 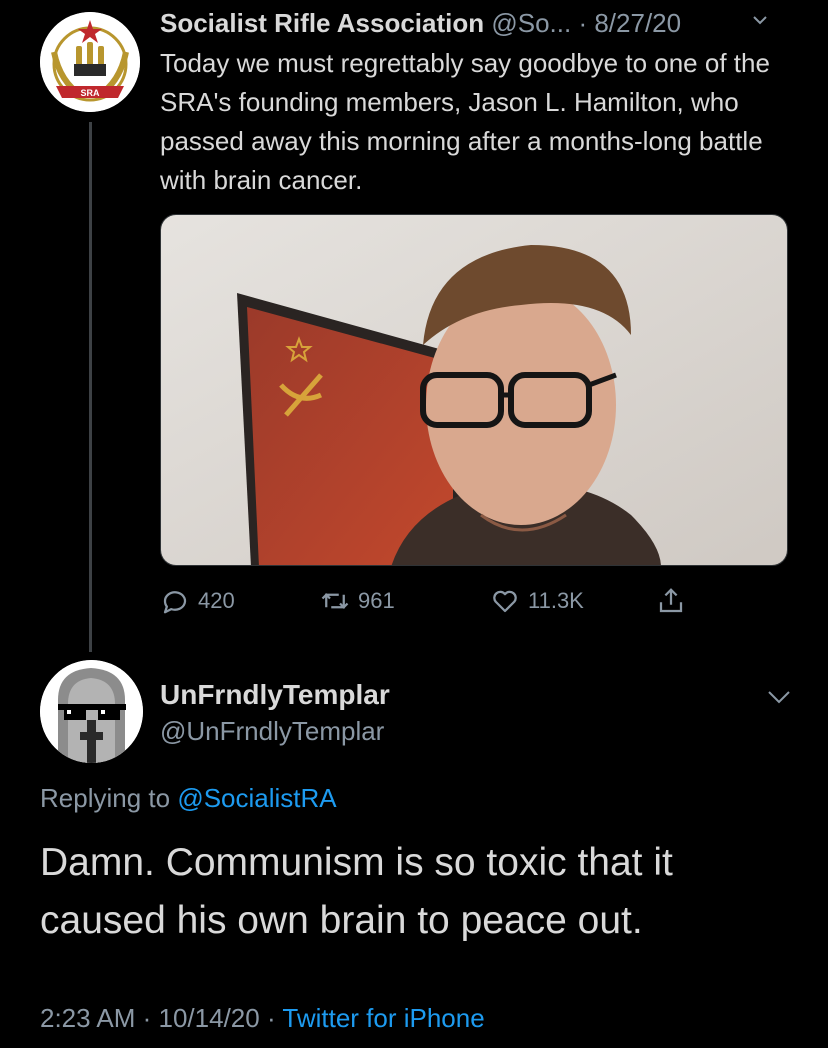 What do you see at coordinates (216, 600) in the screenshot?
I see `reply-count: 420` at bounding box center [216, 600].